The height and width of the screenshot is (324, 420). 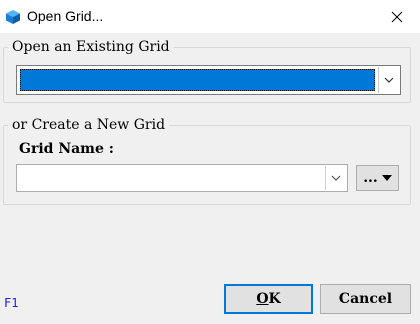 I want to click on close-button, so click(x=397, y=16).